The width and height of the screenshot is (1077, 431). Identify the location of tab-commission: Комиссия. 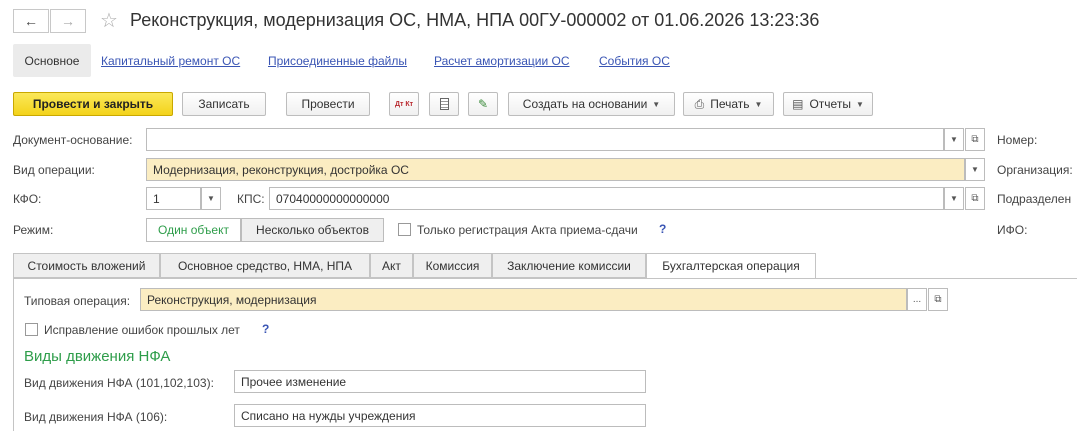
(452, 265).